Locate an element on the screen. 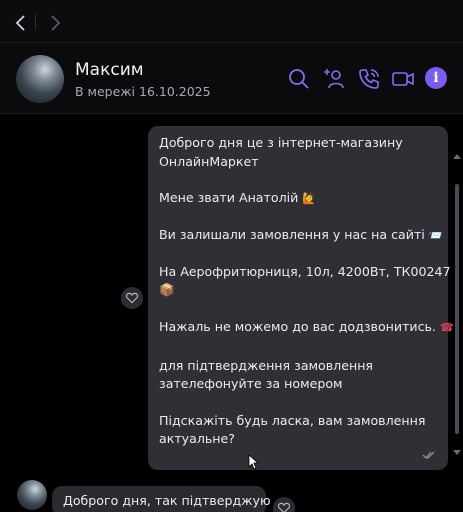  phone-emoji: ☎ is located at coordinates (446, 327).